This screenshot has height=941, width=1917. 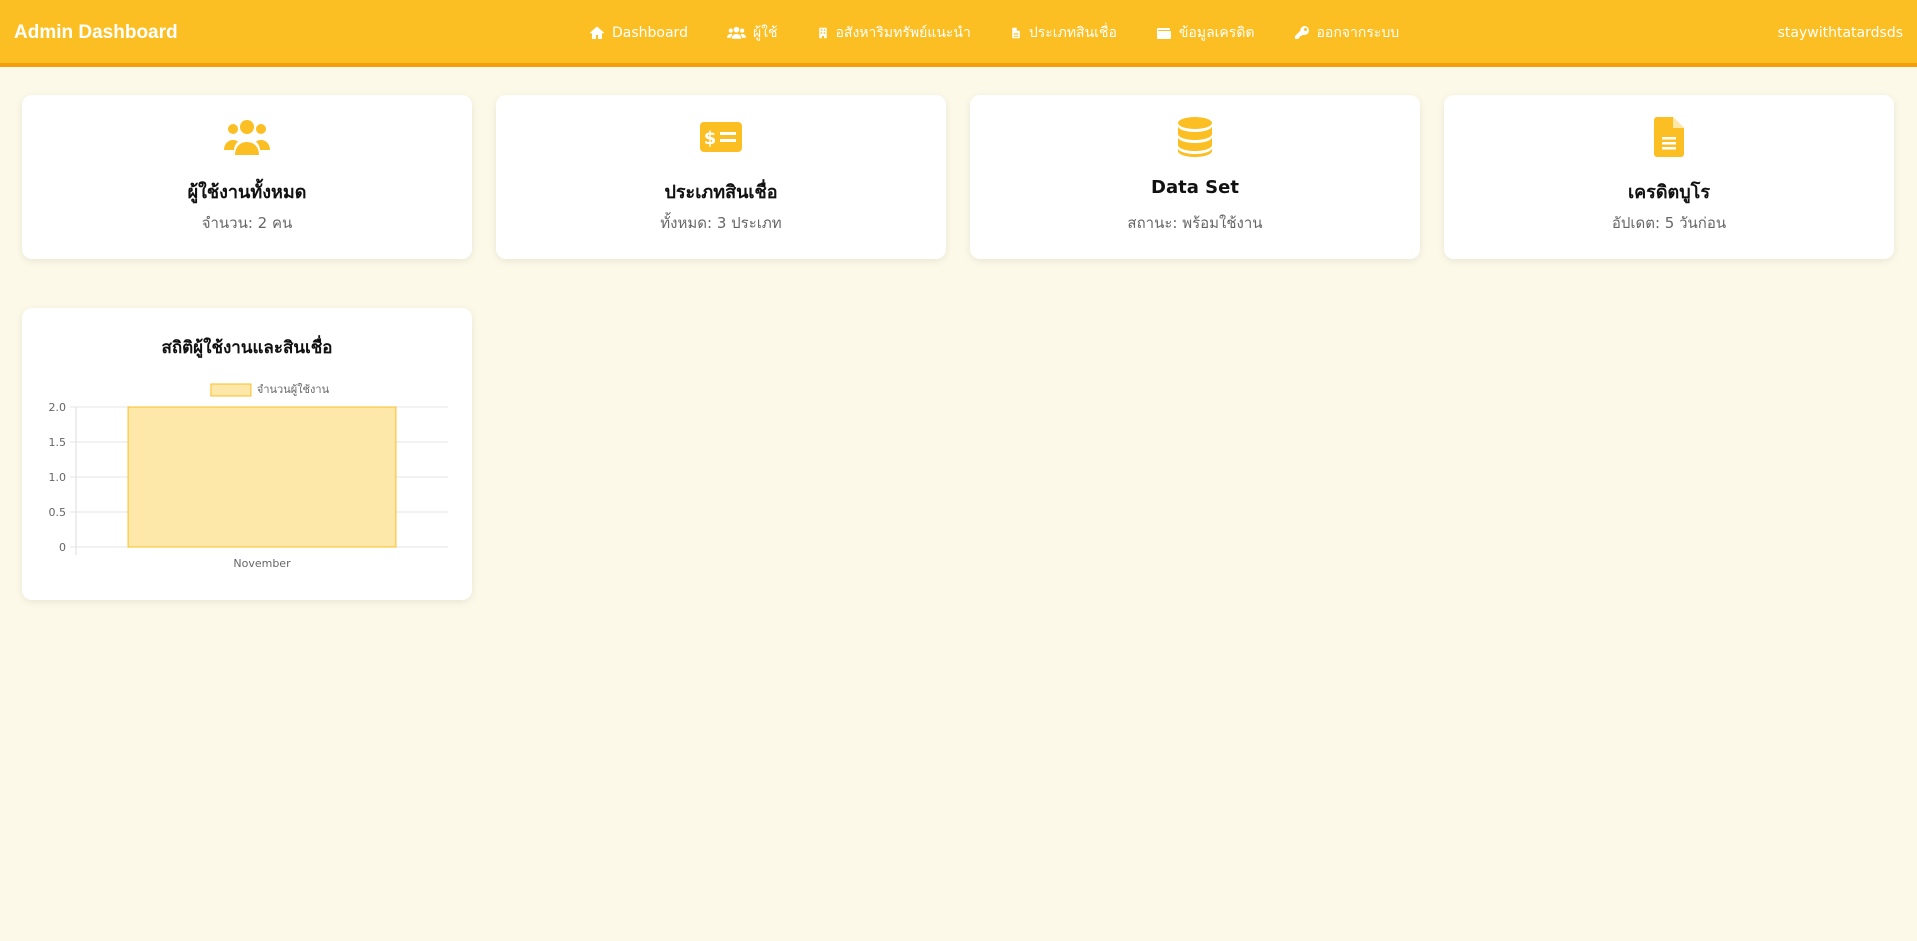 I want to click on y-tick-label: 1.5, so click(x=58, y=442).